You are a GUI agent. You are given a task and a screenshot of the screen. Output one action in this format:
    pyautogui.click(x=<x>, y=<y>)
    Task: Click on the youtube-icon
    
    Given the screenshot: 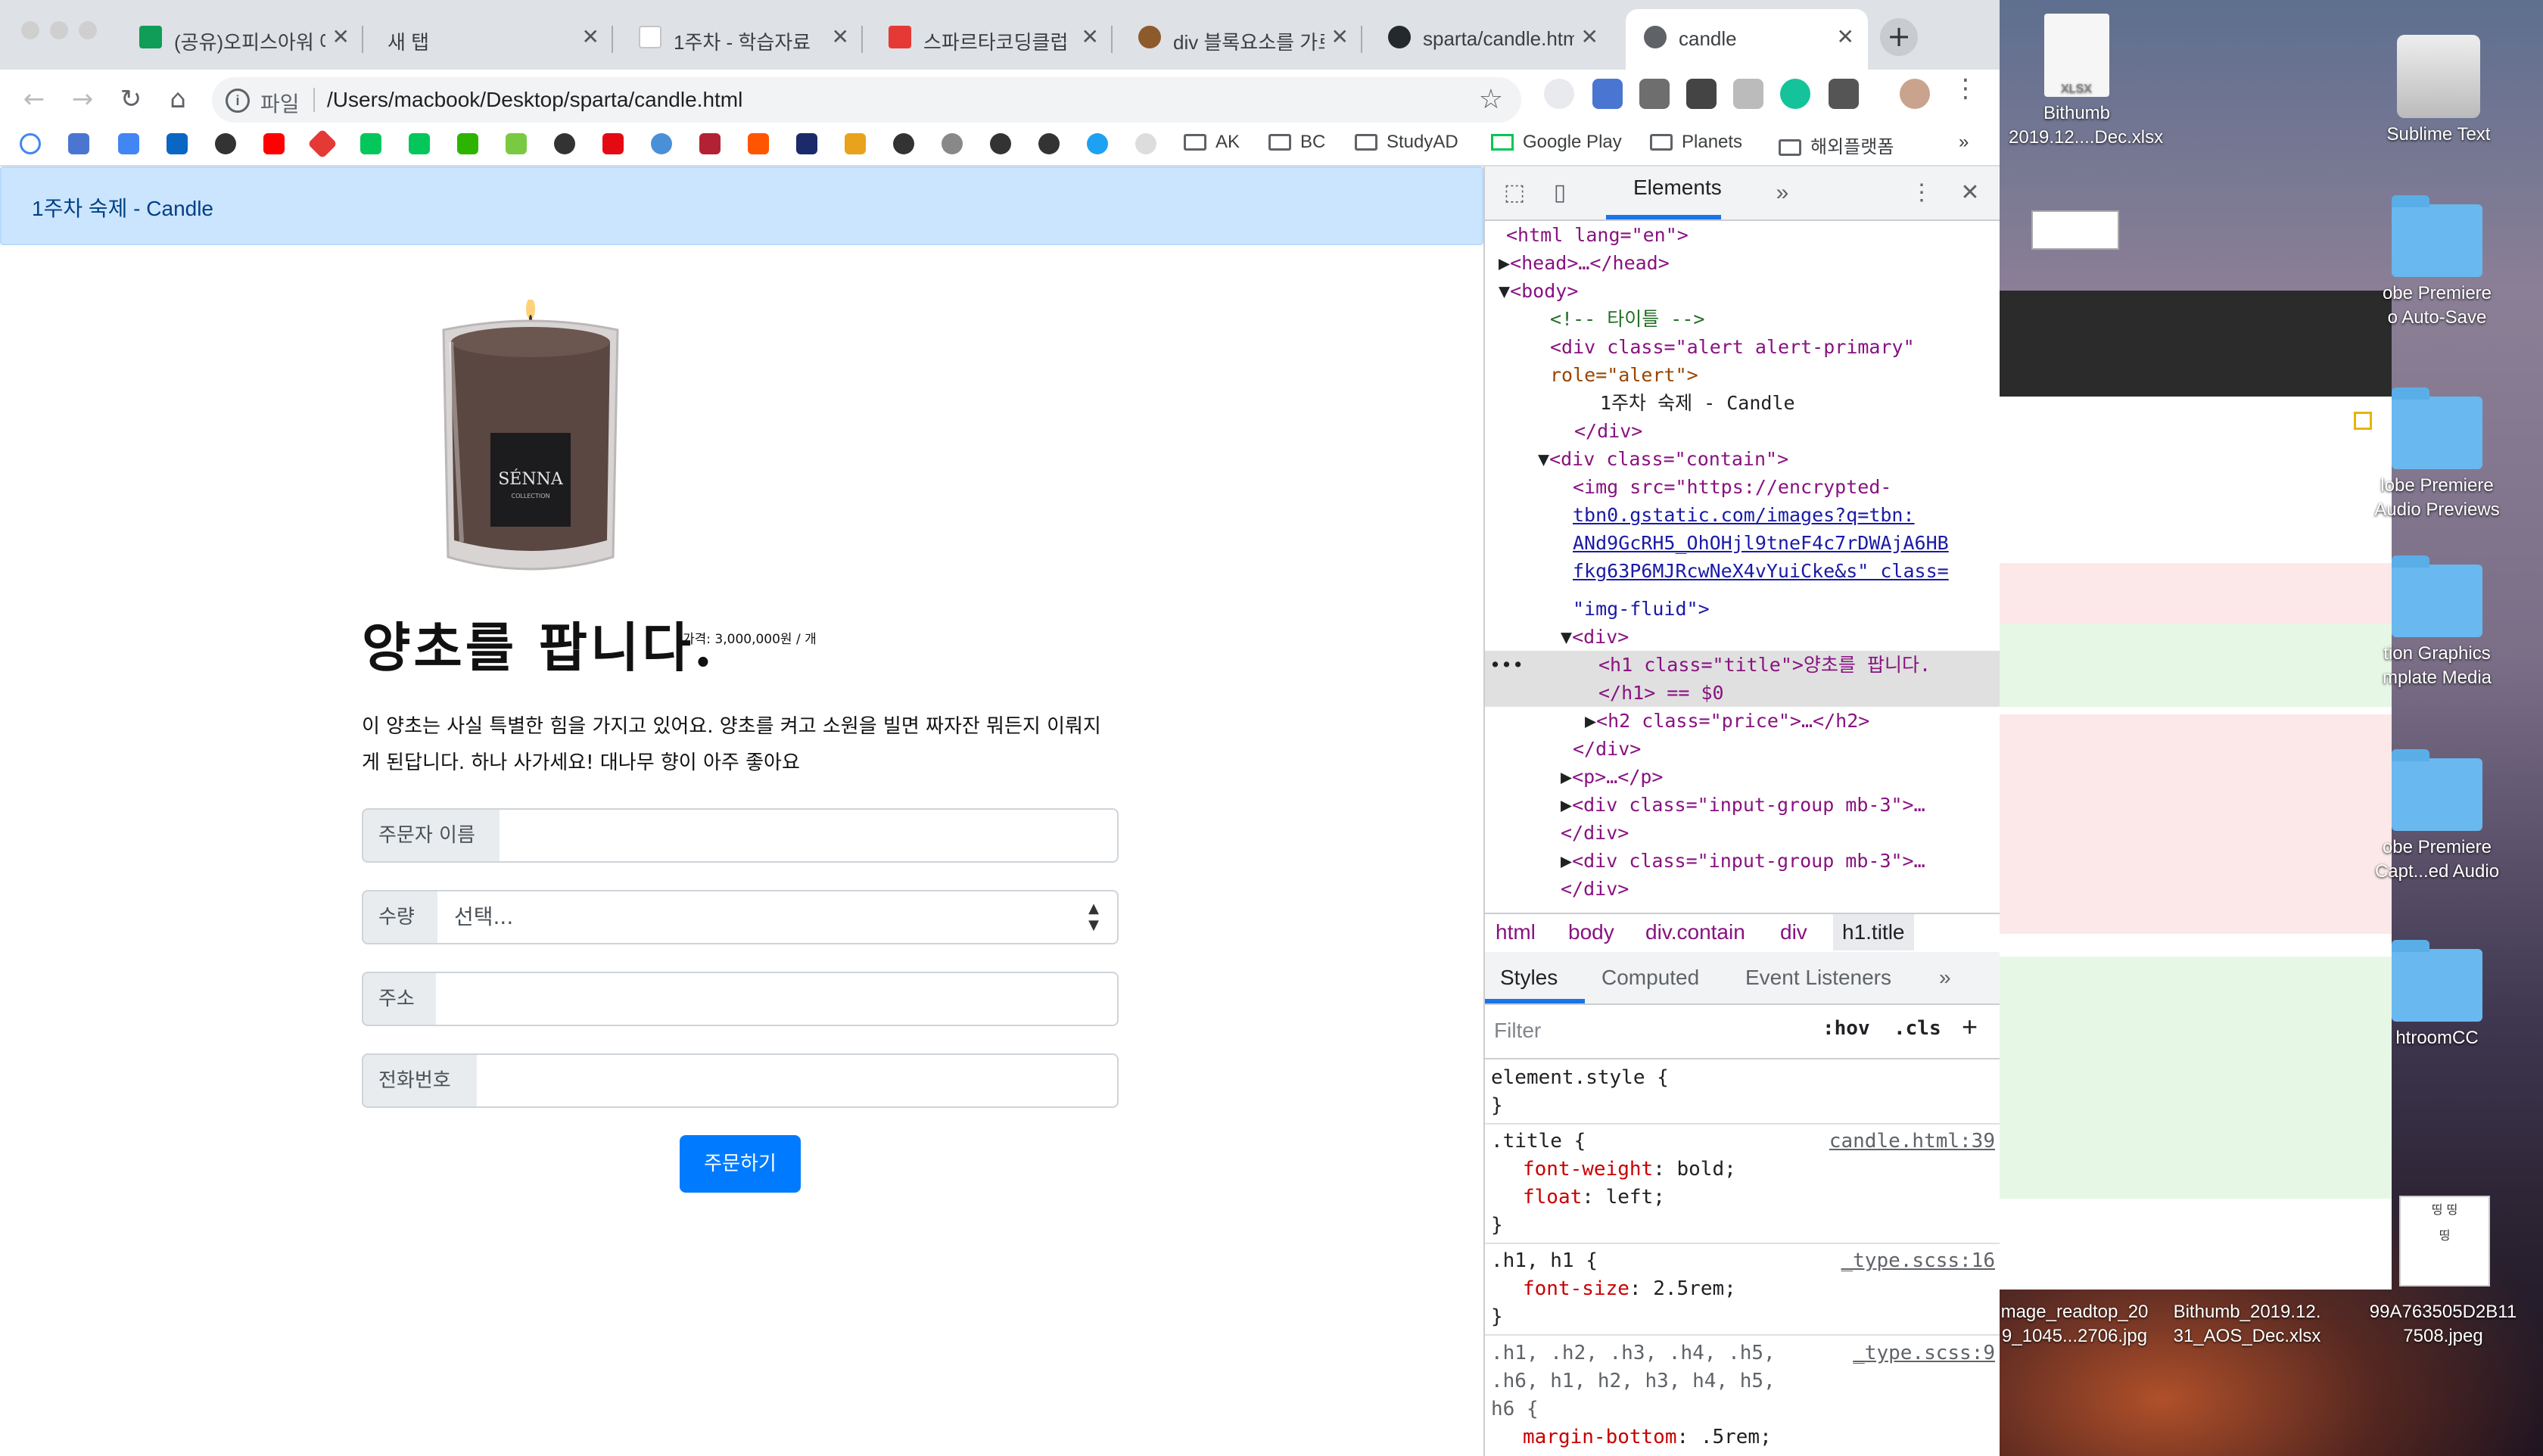 What is the action you would take?
    pyautogui.click(x=274, y=143)
    